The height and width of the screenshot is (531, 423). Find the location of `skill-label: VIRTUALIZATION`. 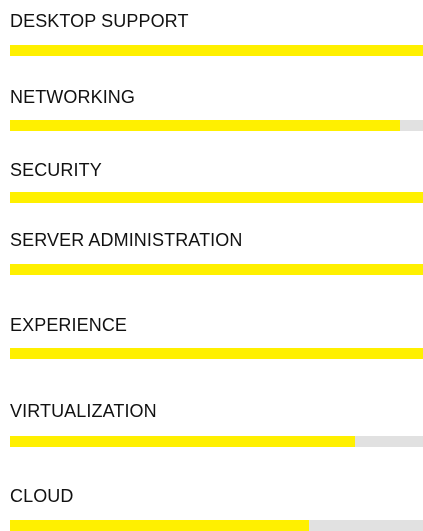

skill-label: VIRTUALIZATION is located at coordinates (83, 411).